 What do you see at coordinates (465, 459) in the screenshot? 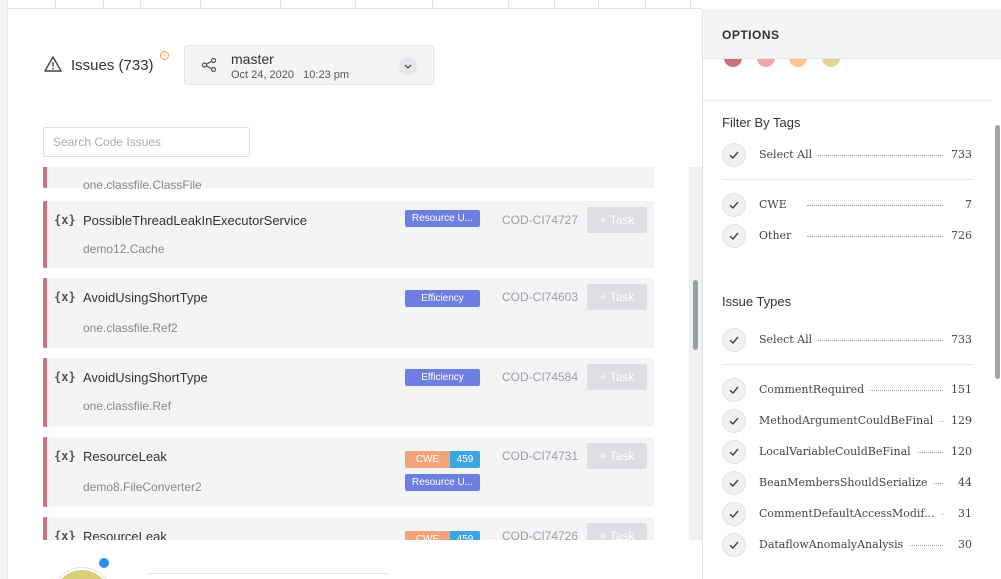
I see `cwe-badge-count: 459` at bounding box center [465, 459].